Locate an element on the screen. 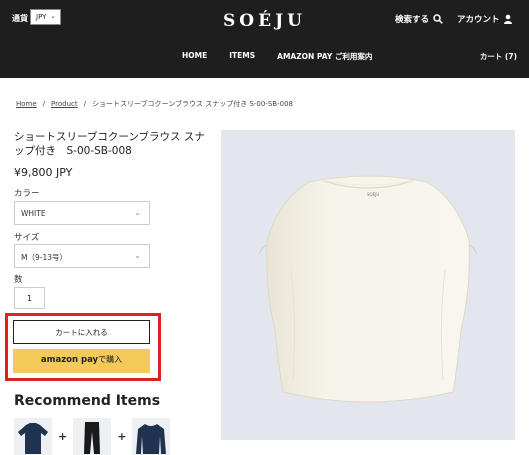 This screenshot has width=529, height=455. product-price: ¥9,800 JPY is located at coordinates (43, 172).